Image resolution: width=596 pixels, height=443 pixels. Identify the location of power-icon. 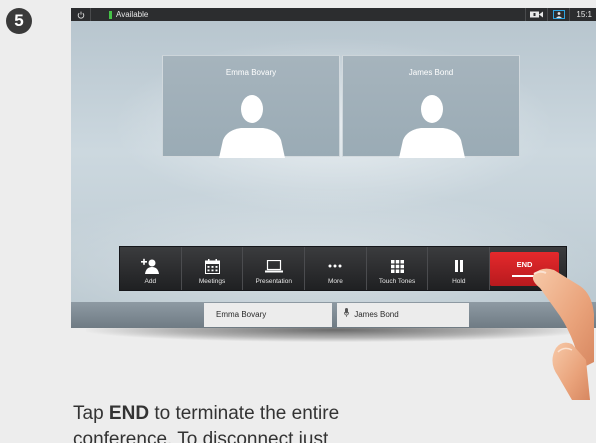
(81, 14).